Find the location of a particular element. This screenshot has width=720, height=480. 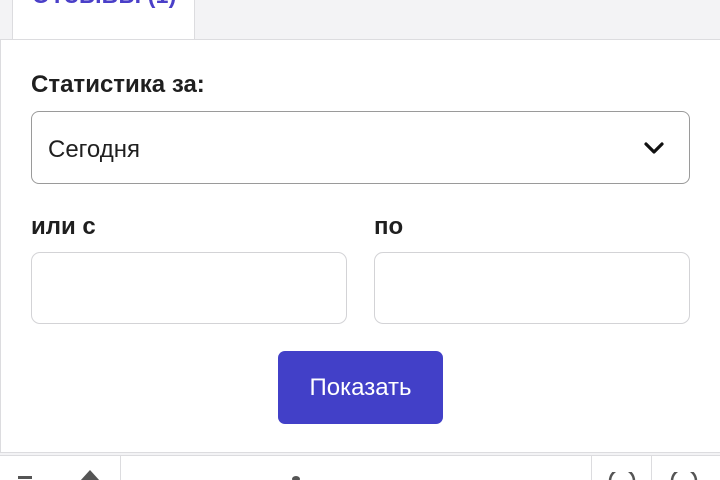

show-button: Показать is located at coordinates (360, 387).